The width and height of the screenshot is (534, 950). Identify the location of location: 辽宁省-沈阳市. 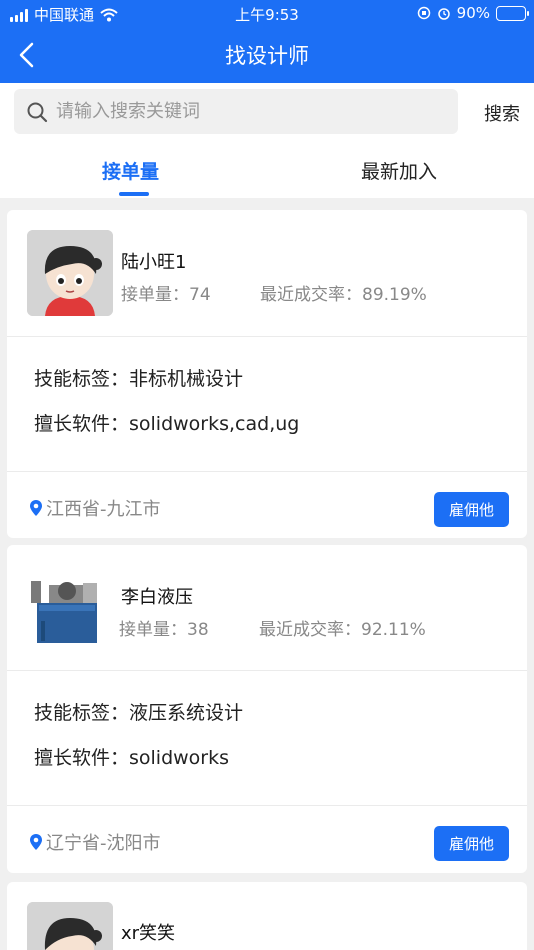
(95, 842).